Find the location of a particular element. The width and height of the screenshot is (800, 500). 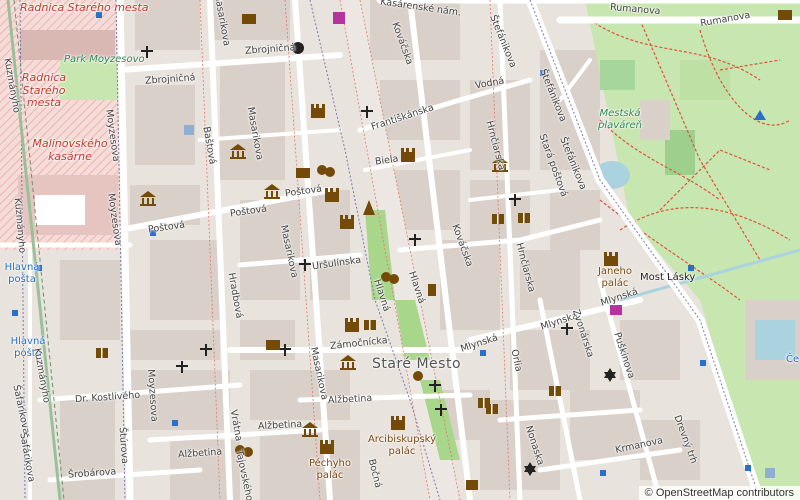

attribution-text: © OpenStreetMap contributors is located at coordinates (719, 493).